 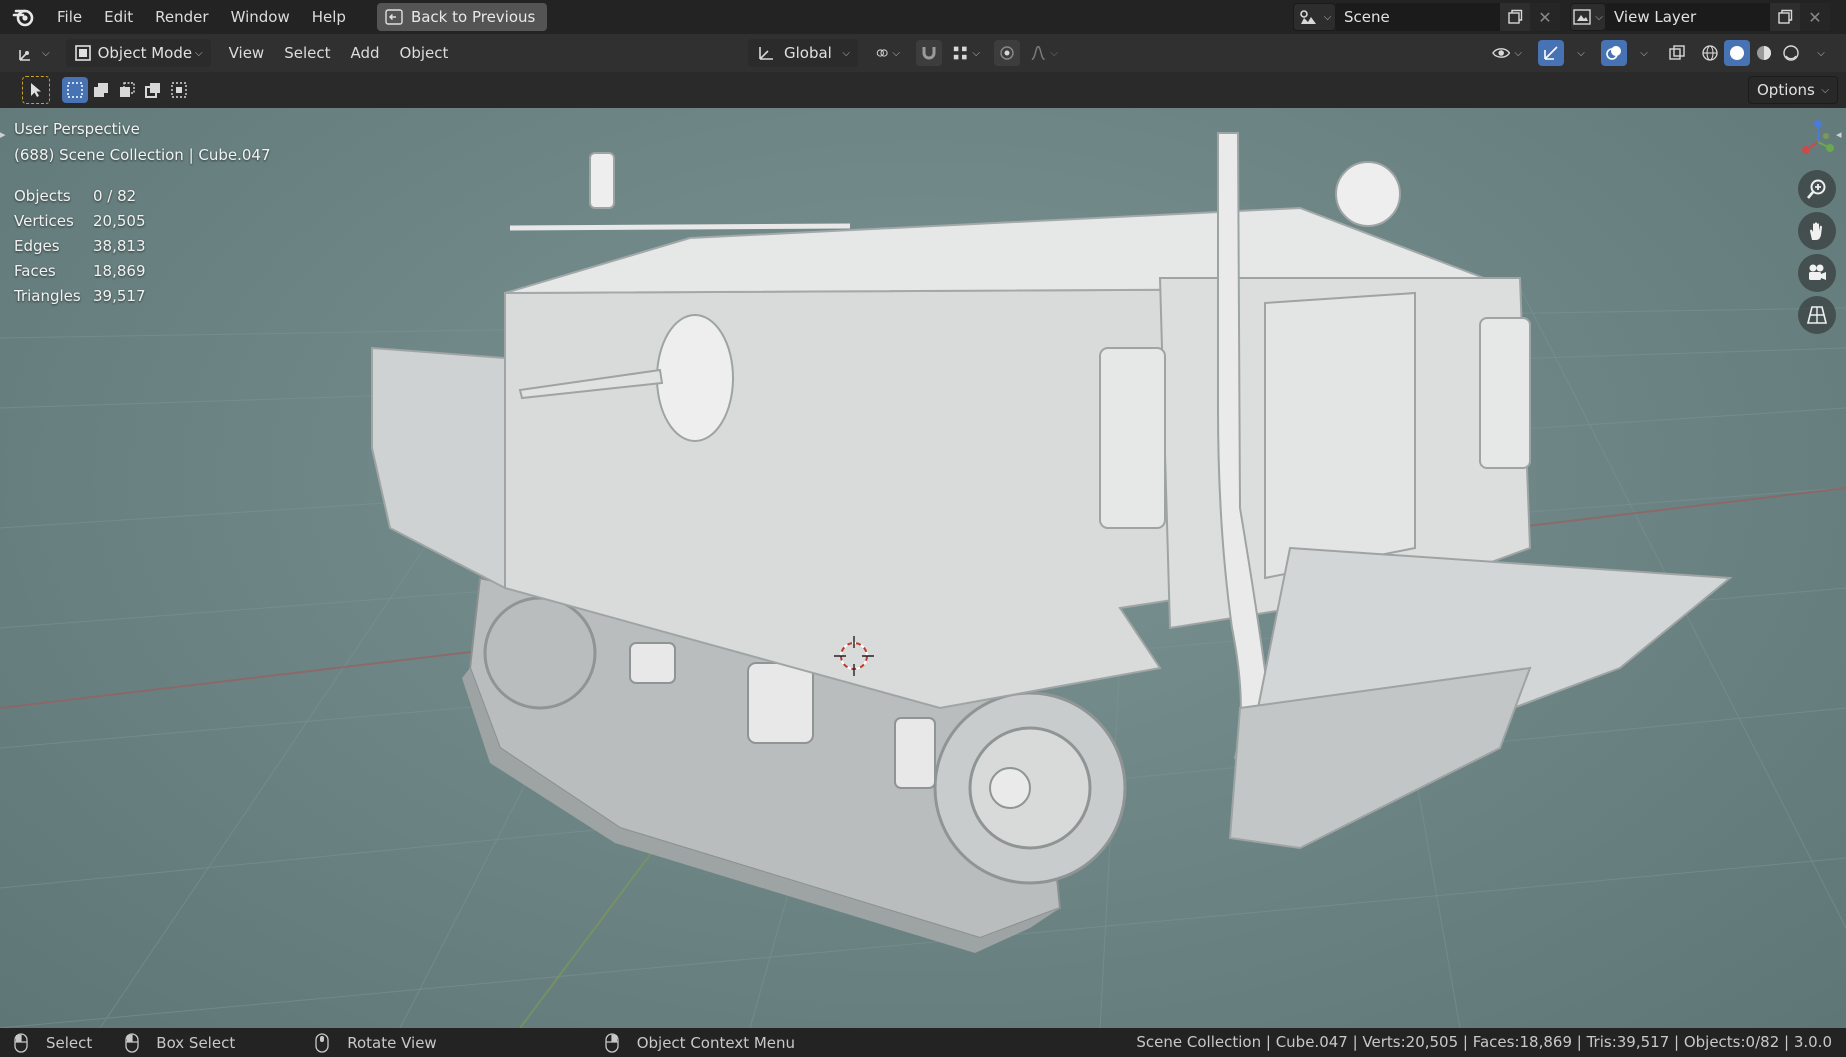 I want to click on zoom-view-button, so click(x=1817, y=189).